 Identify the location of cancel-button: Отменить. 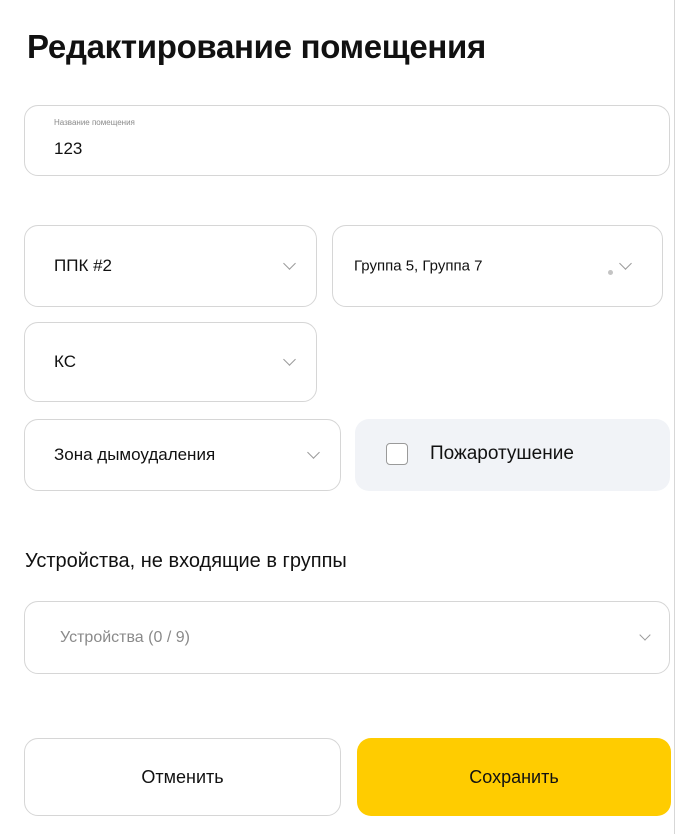
(182, 777).